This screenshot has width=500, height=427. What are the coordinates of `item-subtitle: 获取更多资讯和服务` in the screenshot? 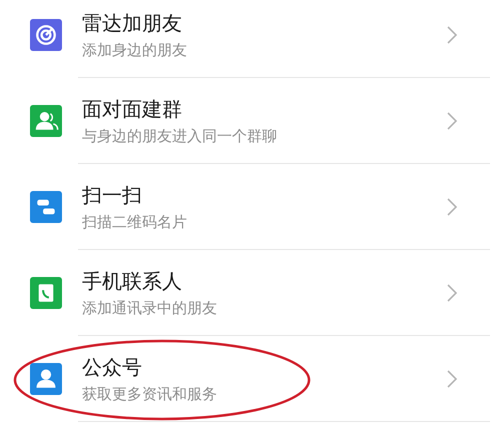 It's located at (150, 393).